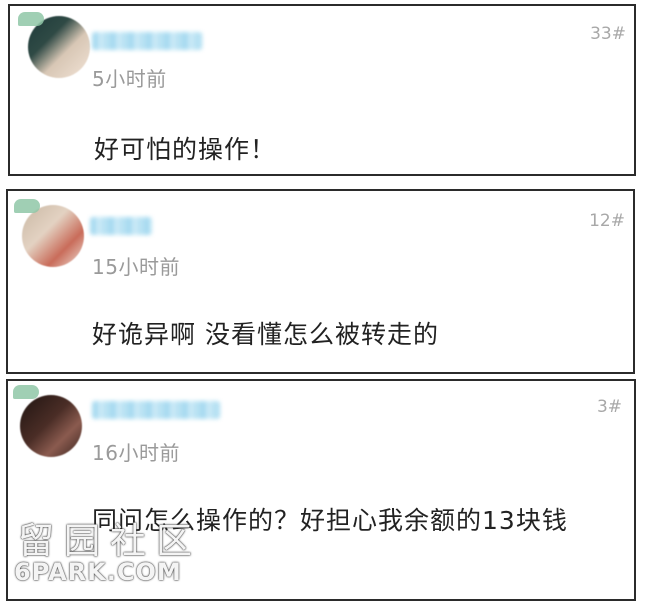 The height and width of the screenshot is (609, 647). What do you see at coordinates (98, 572) in the screenshot?
I see `watermark-domain: 6PARK.COM` at bounding box center [98, 572].